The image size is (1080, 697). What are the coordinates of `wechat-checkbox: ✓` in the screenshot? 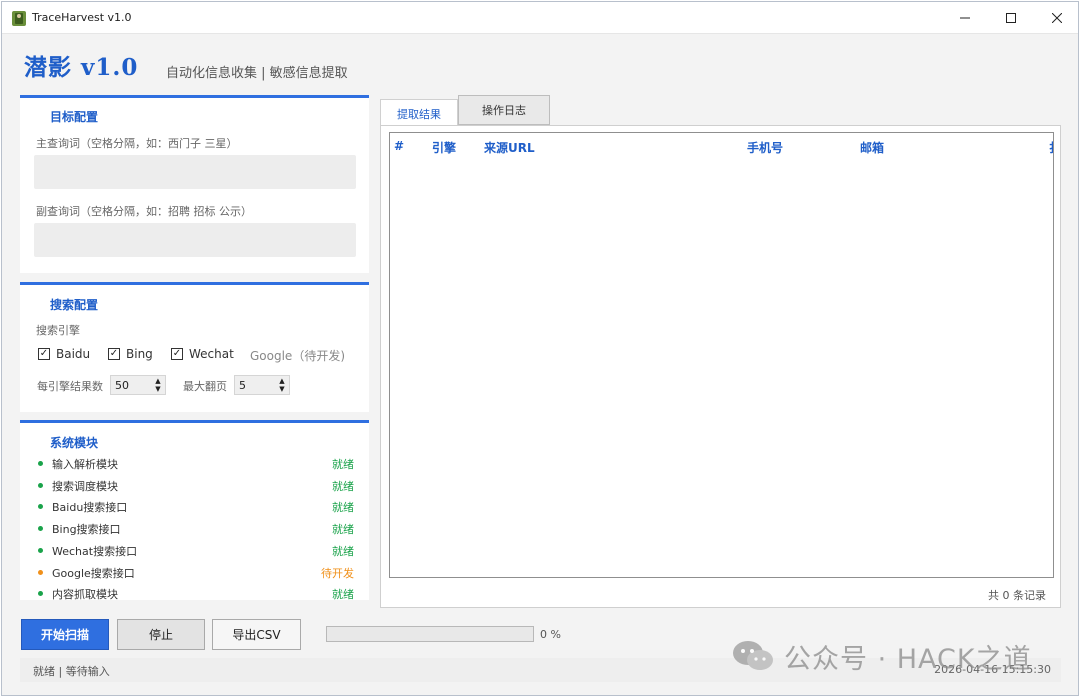 It's located at (177, 354).